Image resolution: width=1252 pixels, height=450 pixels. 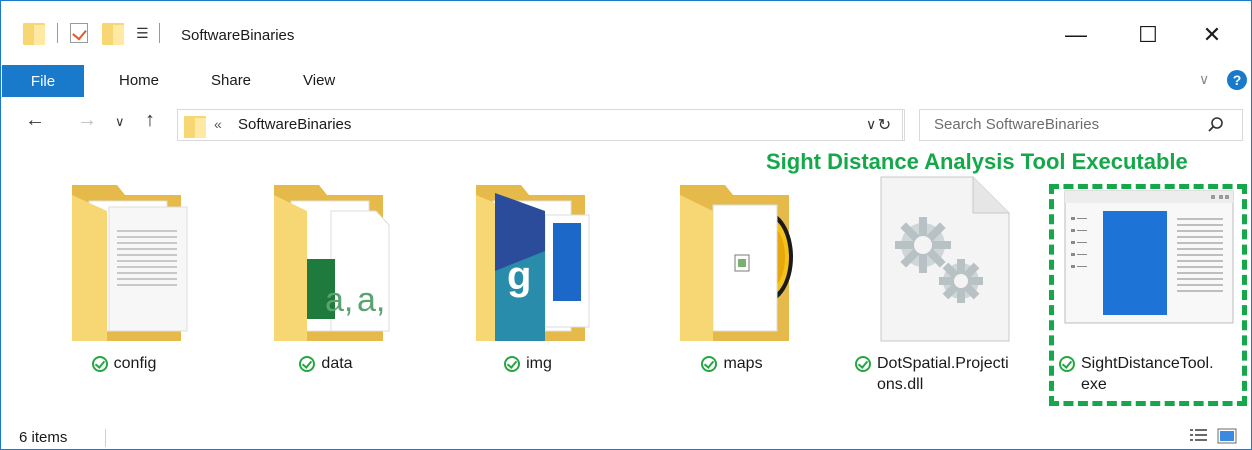 I want to click on minimize-button: —, so click(x=1076, y=35).